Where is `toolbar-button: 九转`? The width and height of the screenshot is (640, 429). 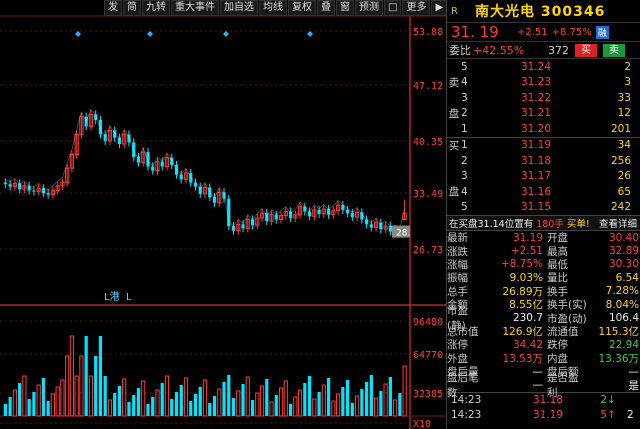 toolbar-button: 九转 is located at coordinates (156, 8).